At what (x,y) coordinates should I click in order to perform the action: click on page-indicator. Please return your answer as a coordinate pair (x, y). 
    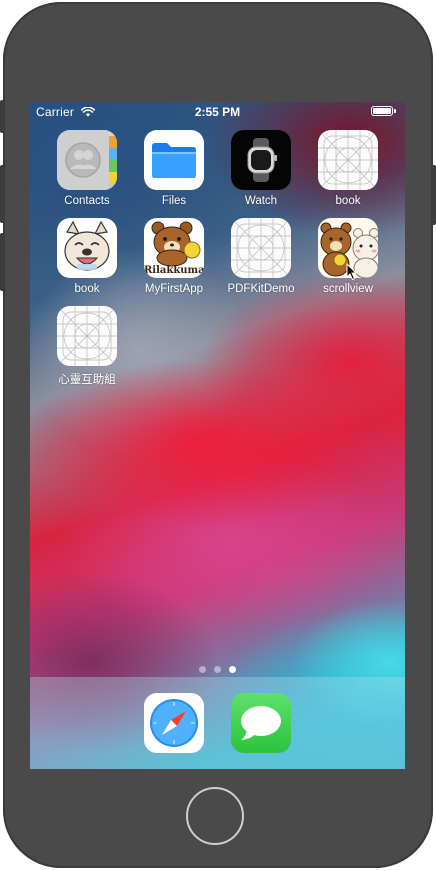
    Looking at the image, I should click on (217, 669).